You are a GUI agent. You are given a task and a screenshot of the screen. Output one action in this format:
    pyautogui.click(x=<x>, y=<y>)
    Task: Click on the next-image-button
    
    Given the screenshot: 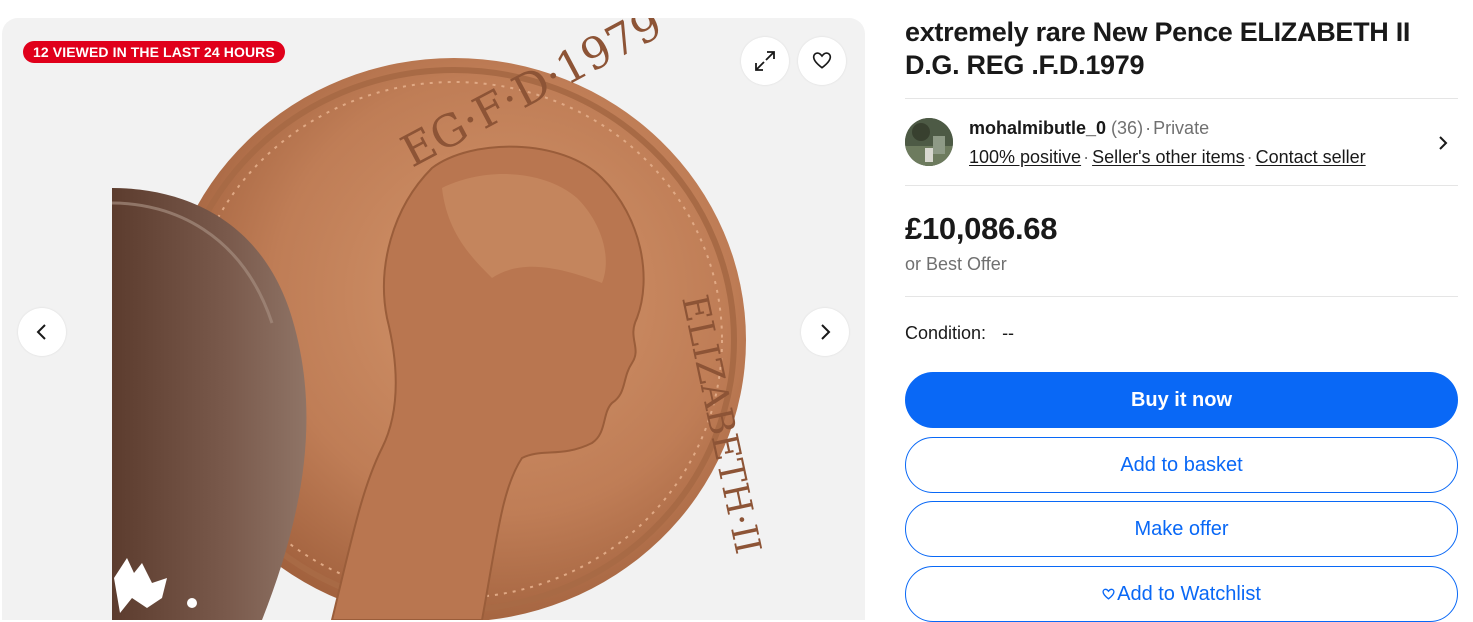 What is the action you would take?
    pyautogui.click(x=825, y=332)
    